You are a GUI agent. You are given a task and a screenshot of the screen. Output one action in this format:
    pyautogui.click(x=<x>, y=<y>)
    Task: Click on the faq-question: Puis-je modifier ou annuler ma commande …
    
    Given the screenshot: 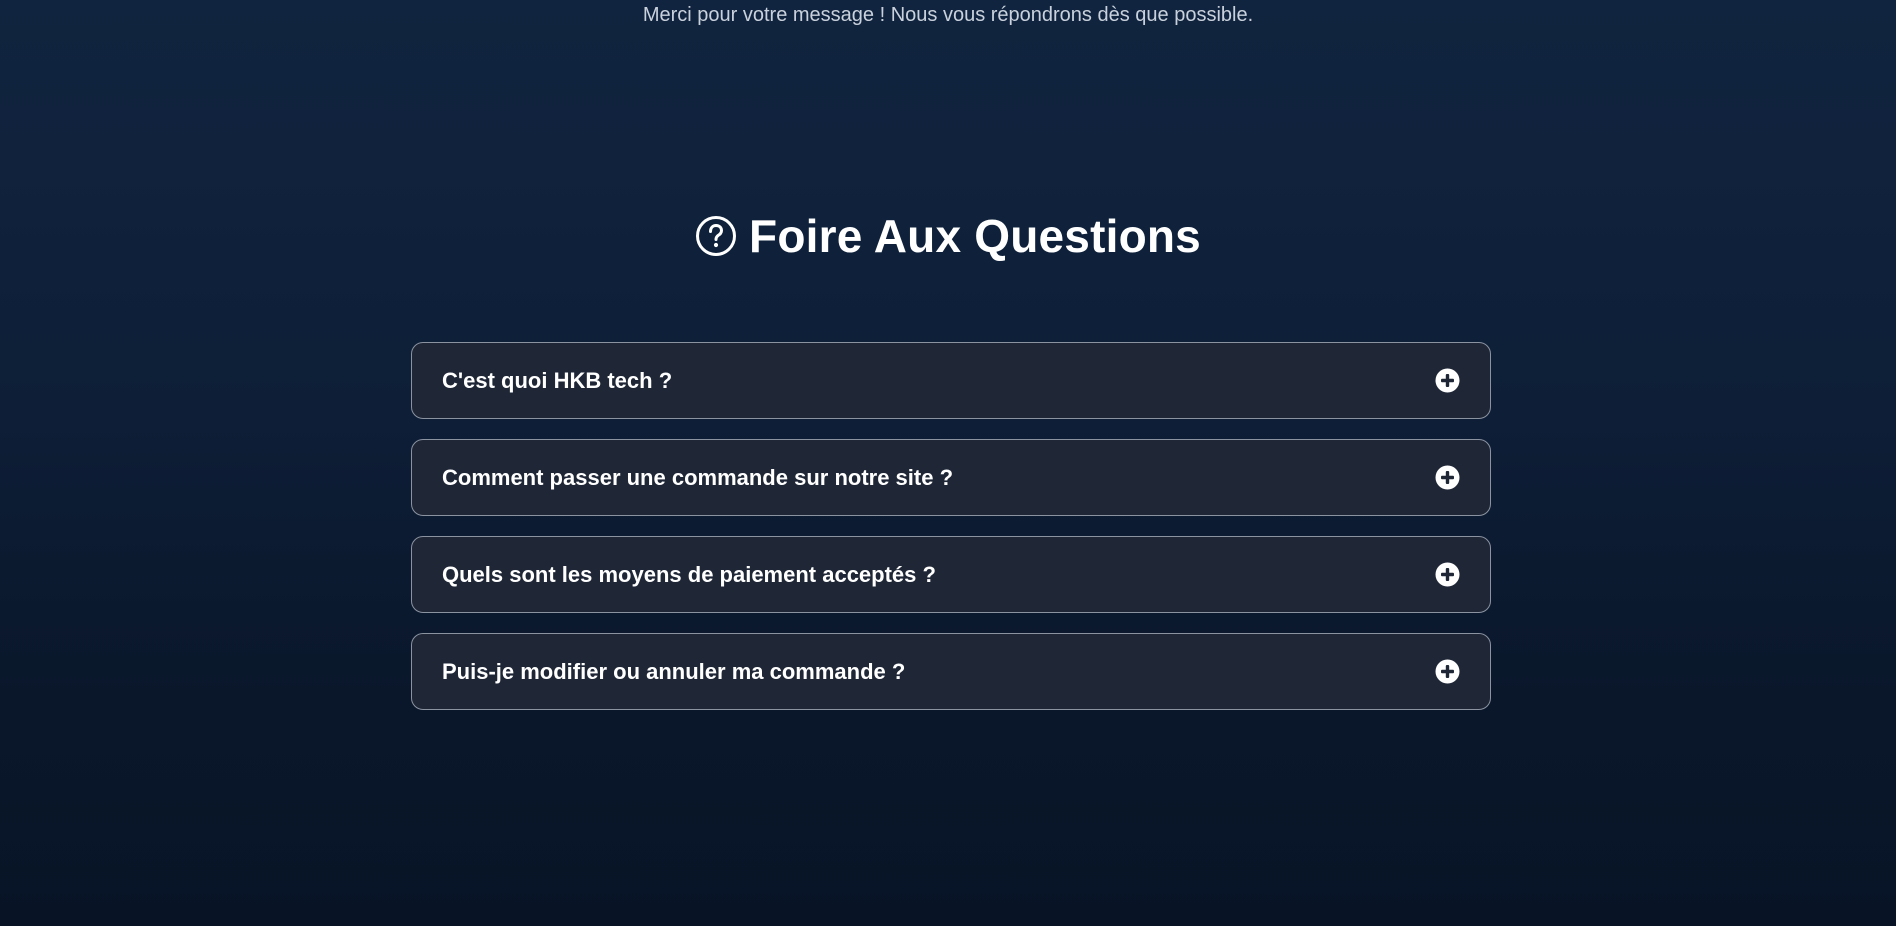 What is the action you would take?
    pyautogui.click(x=674, y=671)
    